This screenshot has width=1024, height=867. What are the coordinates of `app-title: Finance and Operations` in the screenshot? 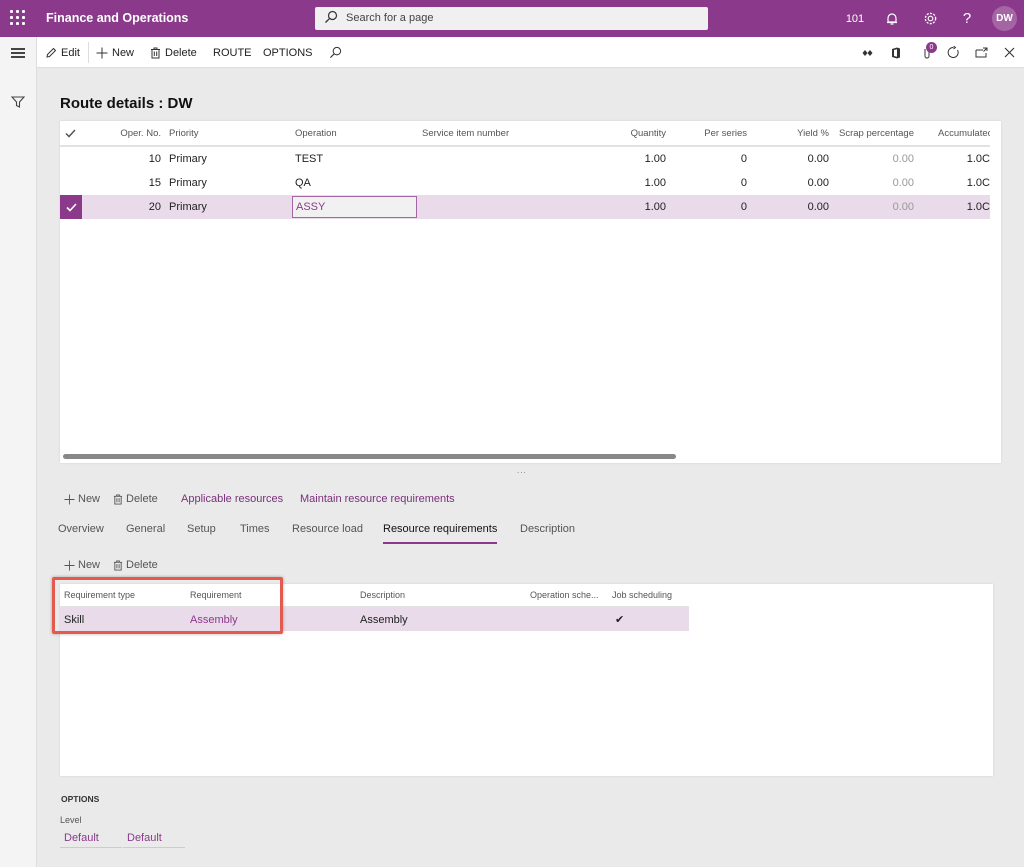 It's located at (117, 18).